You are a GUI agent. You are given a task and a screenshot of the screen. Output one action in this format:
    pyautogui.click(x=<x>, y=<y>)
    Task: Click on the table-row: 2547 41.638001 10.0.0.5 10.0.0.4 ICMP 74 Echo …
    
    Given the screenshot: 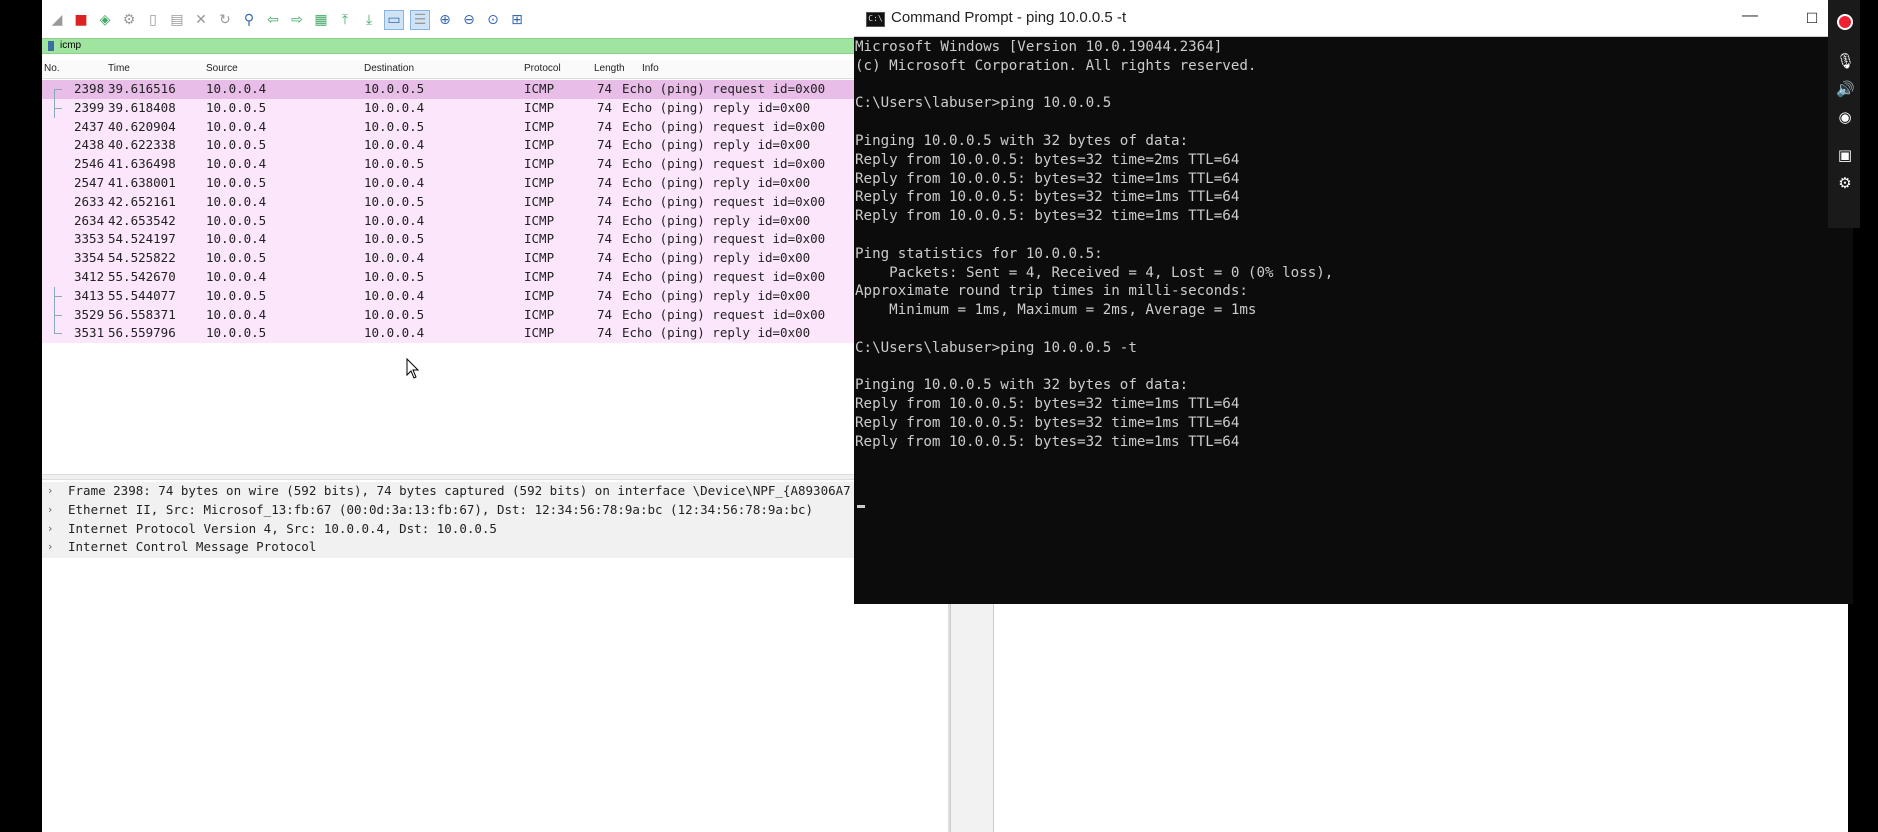 What is the action you would take?
    pyautogui.click(x=452, y=183)
    